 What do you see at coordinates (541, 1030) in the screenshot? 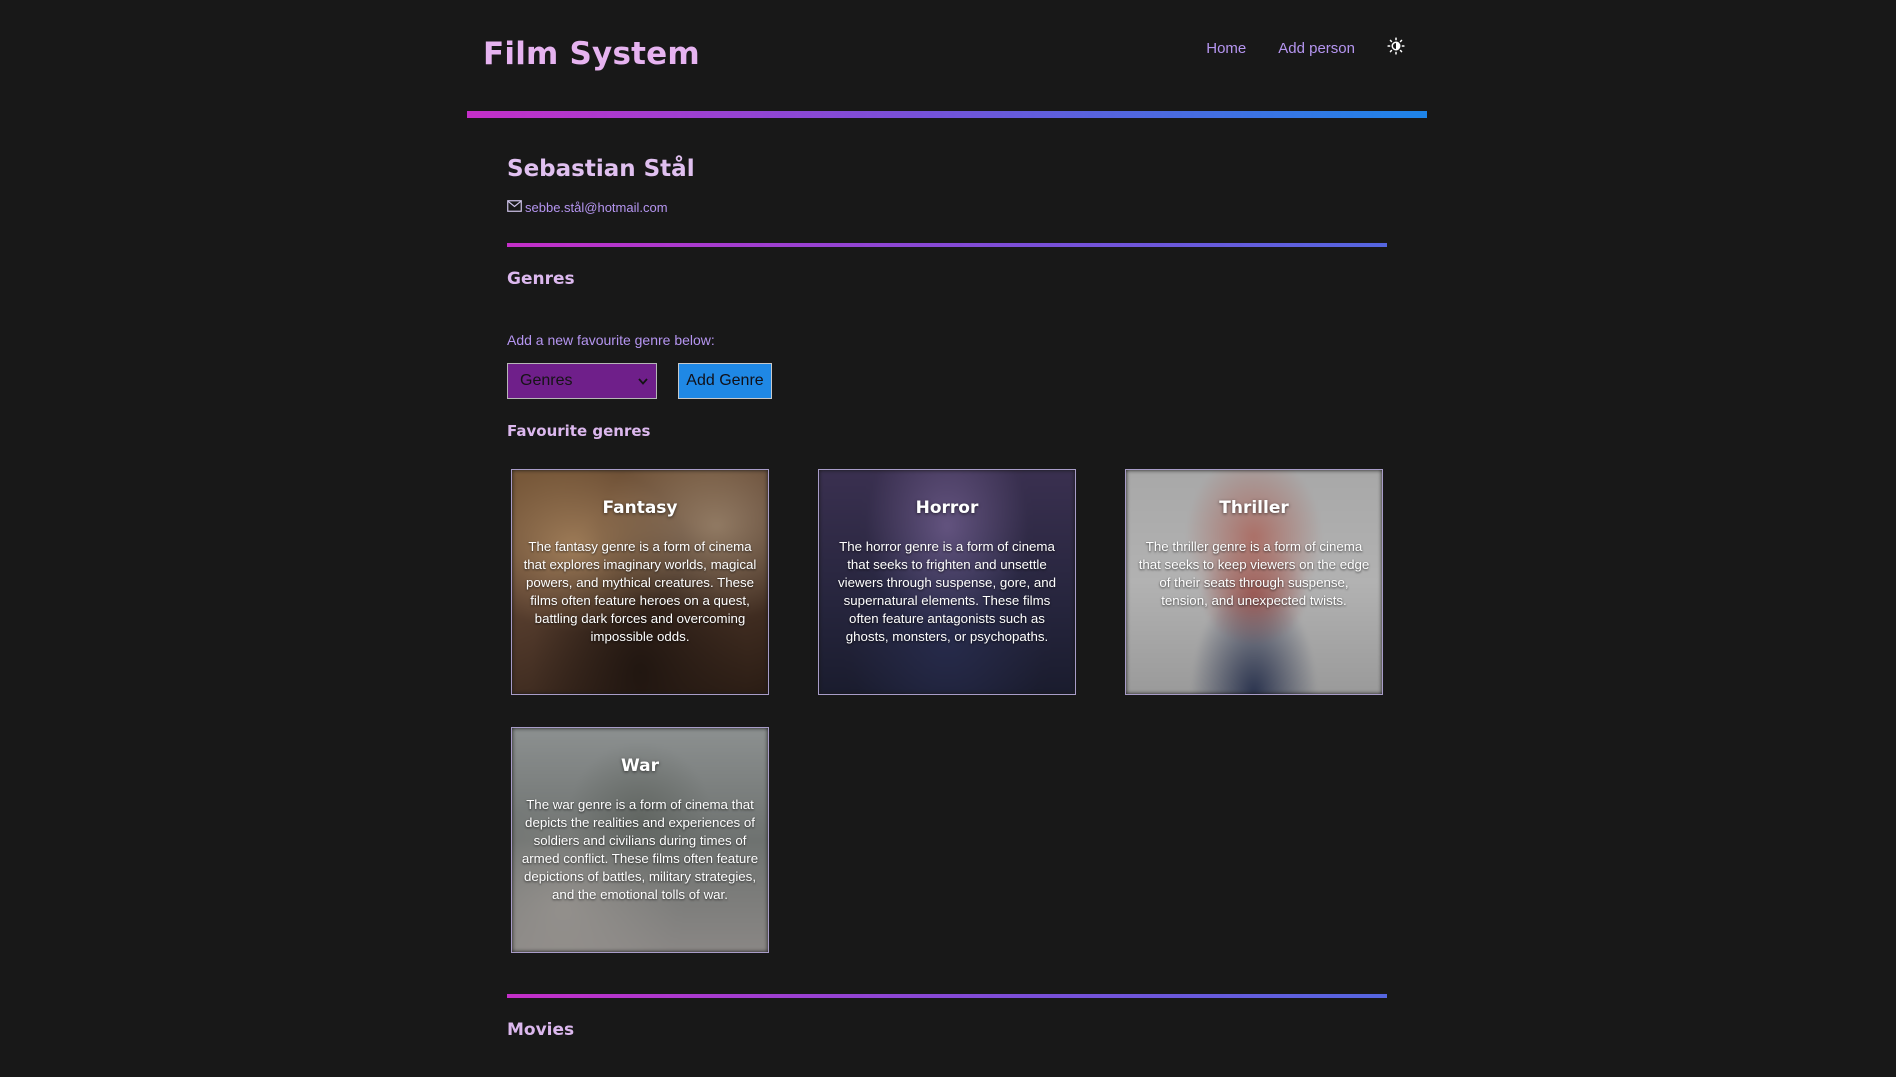
I see `movies-heading: Movies` at bounding box center [541, 1030].